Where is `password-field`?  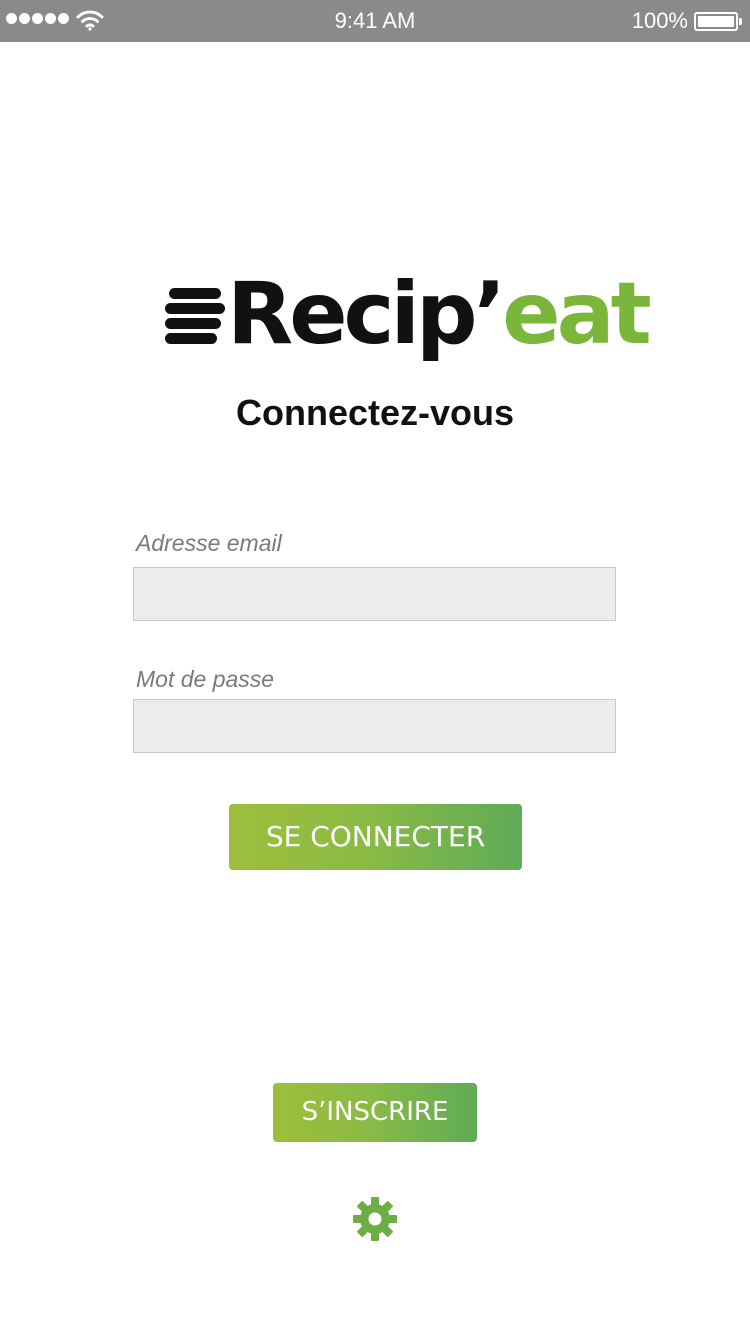
password-field is located at coordinates (374, 726).